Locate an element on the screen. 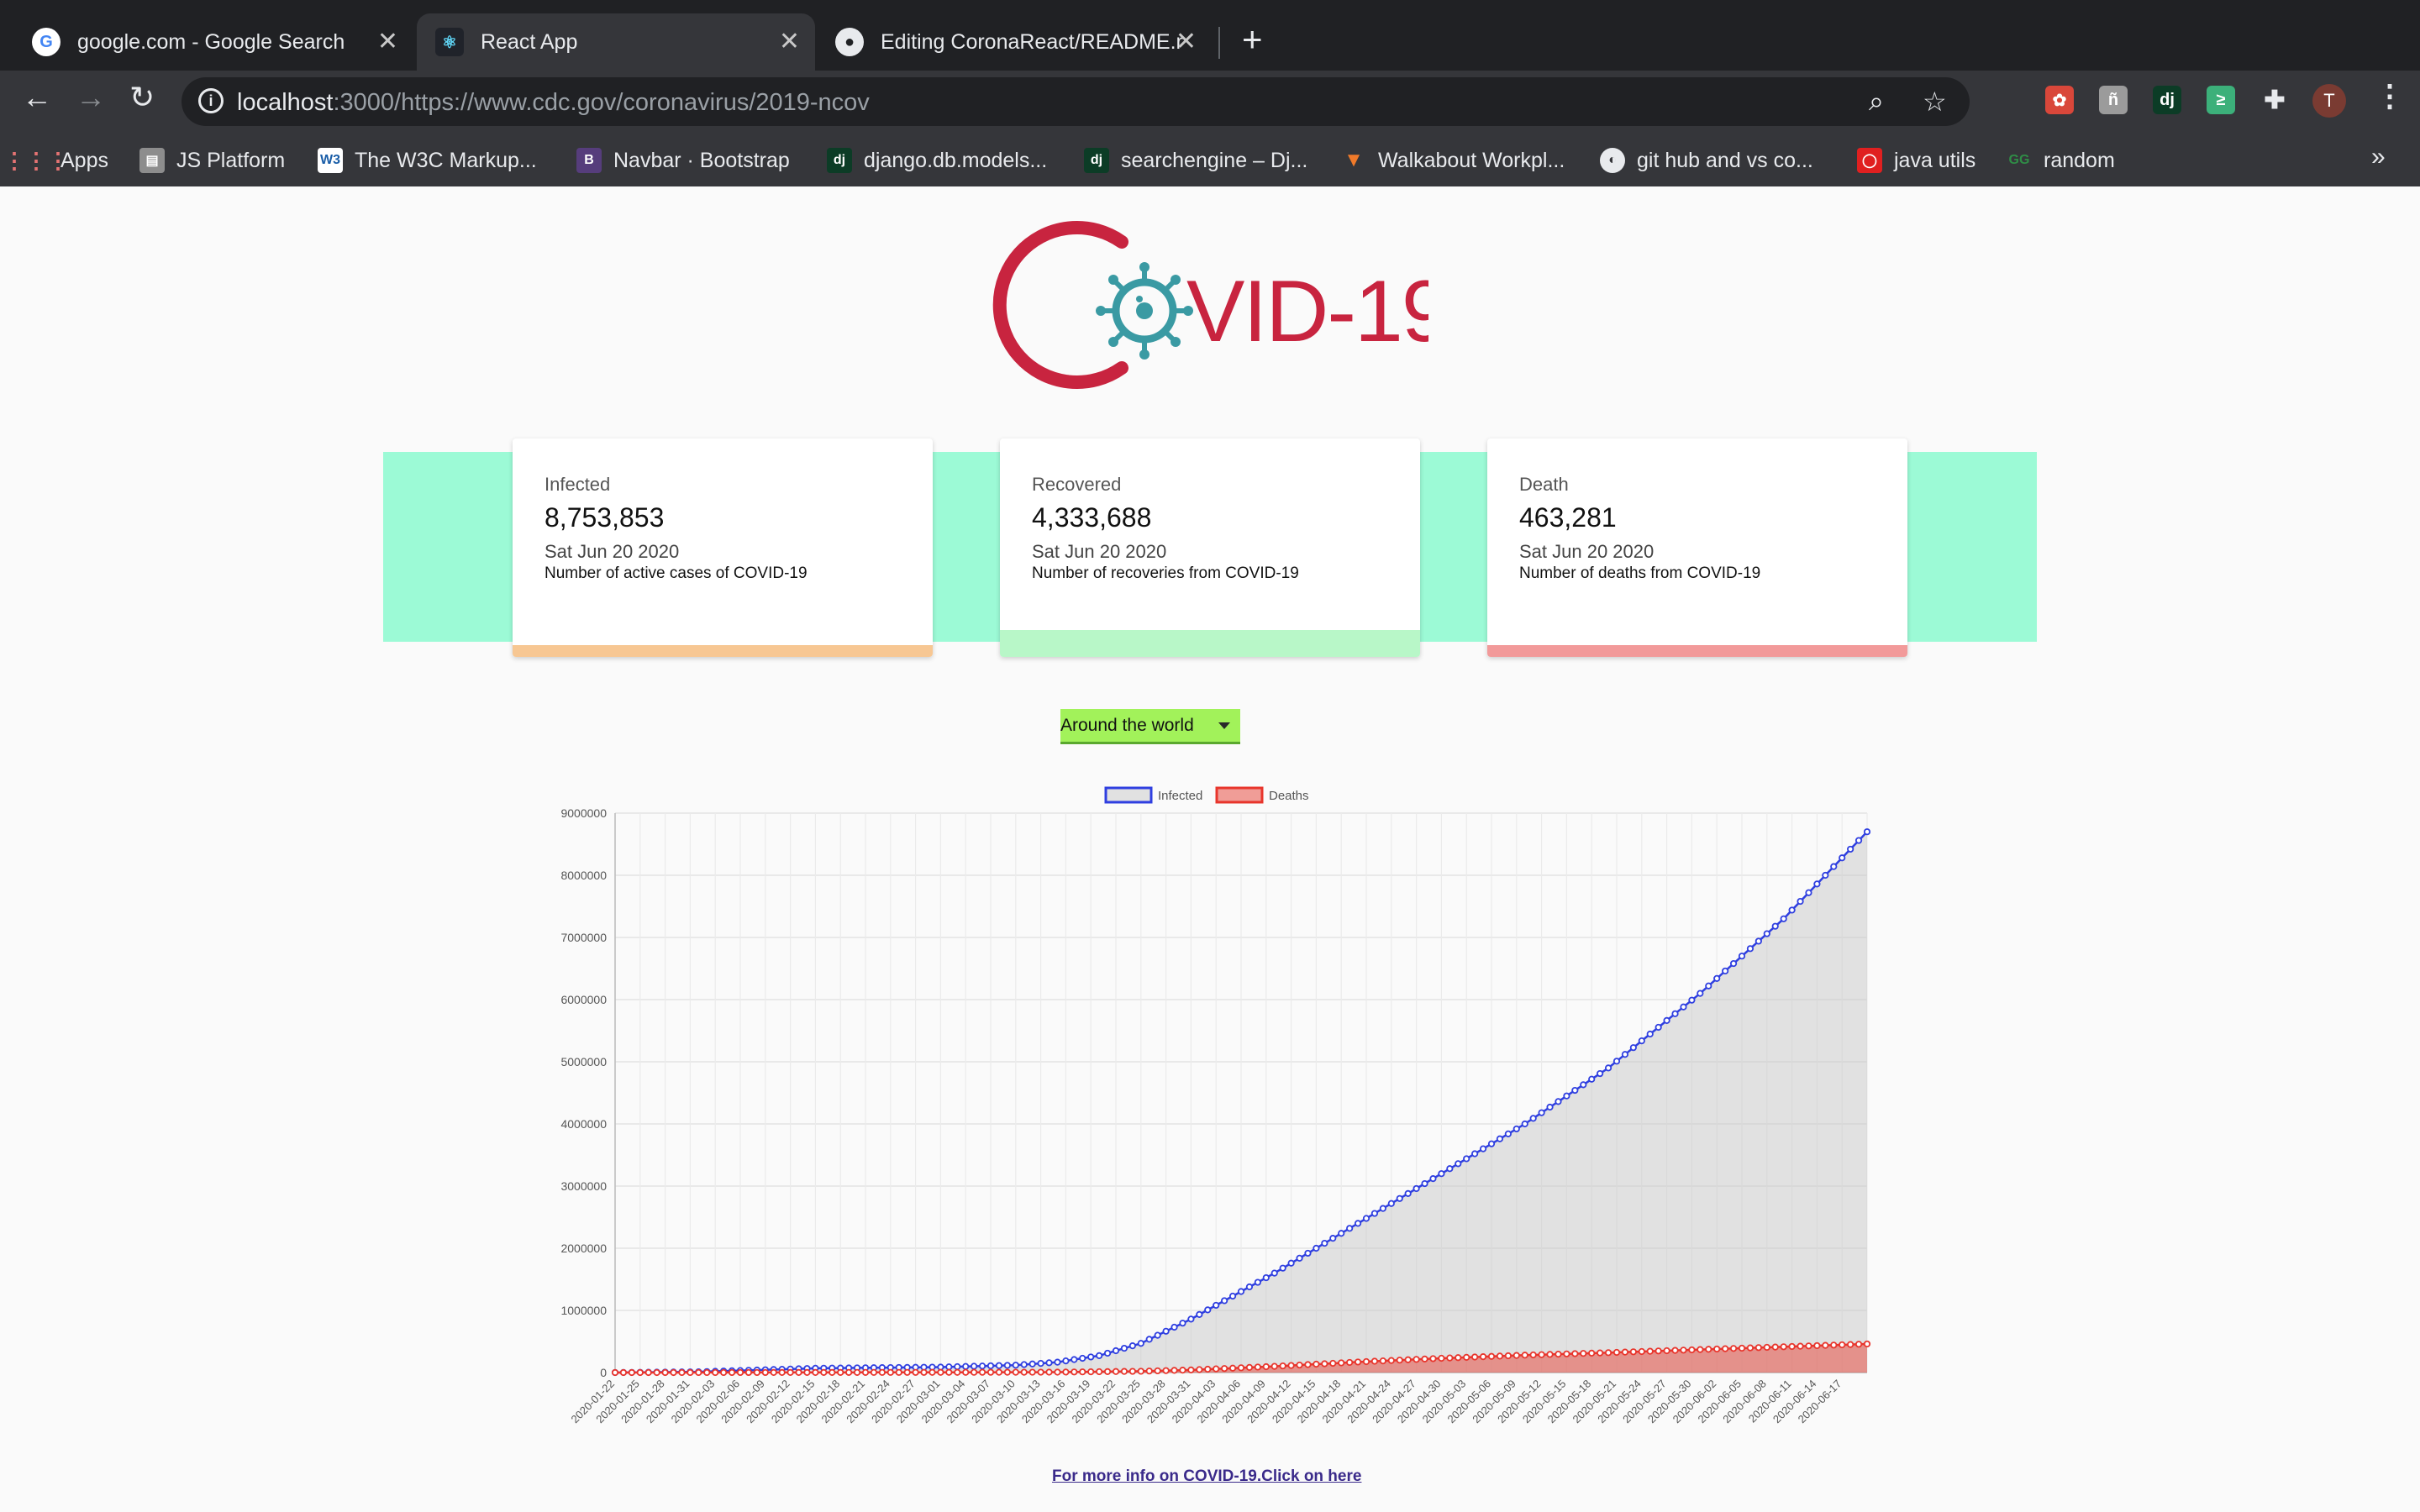 This screenshot has width=2420, height=1512. extension-icon-2: ñ is located at coordinates (2113, 100).